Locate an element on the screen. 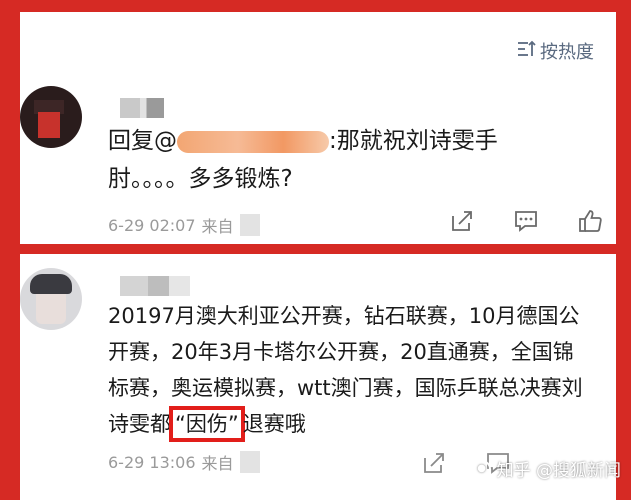 This screenshot has height=500, width=631. zhihu-watermark: ● 知乎 @搜狐新闻 is located at coordinates (546, 468).